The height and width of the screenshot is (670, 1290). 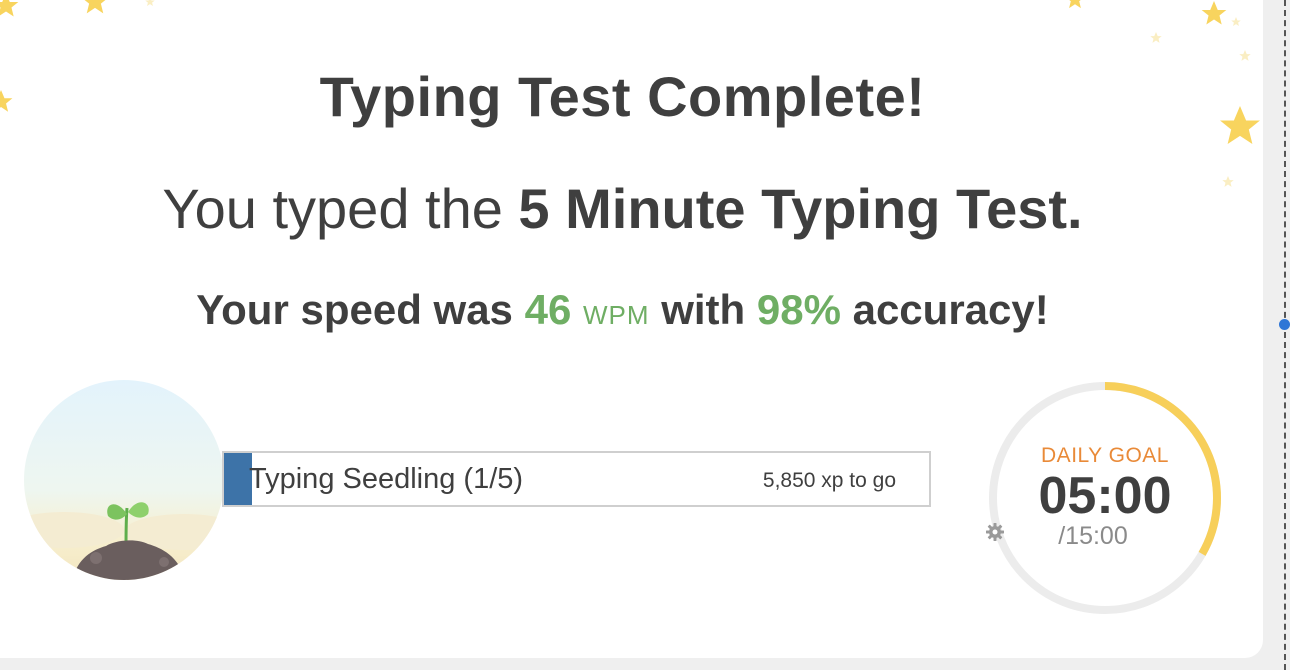 I want to click on accuracy-value: 98%, so click(x=798, y=309).